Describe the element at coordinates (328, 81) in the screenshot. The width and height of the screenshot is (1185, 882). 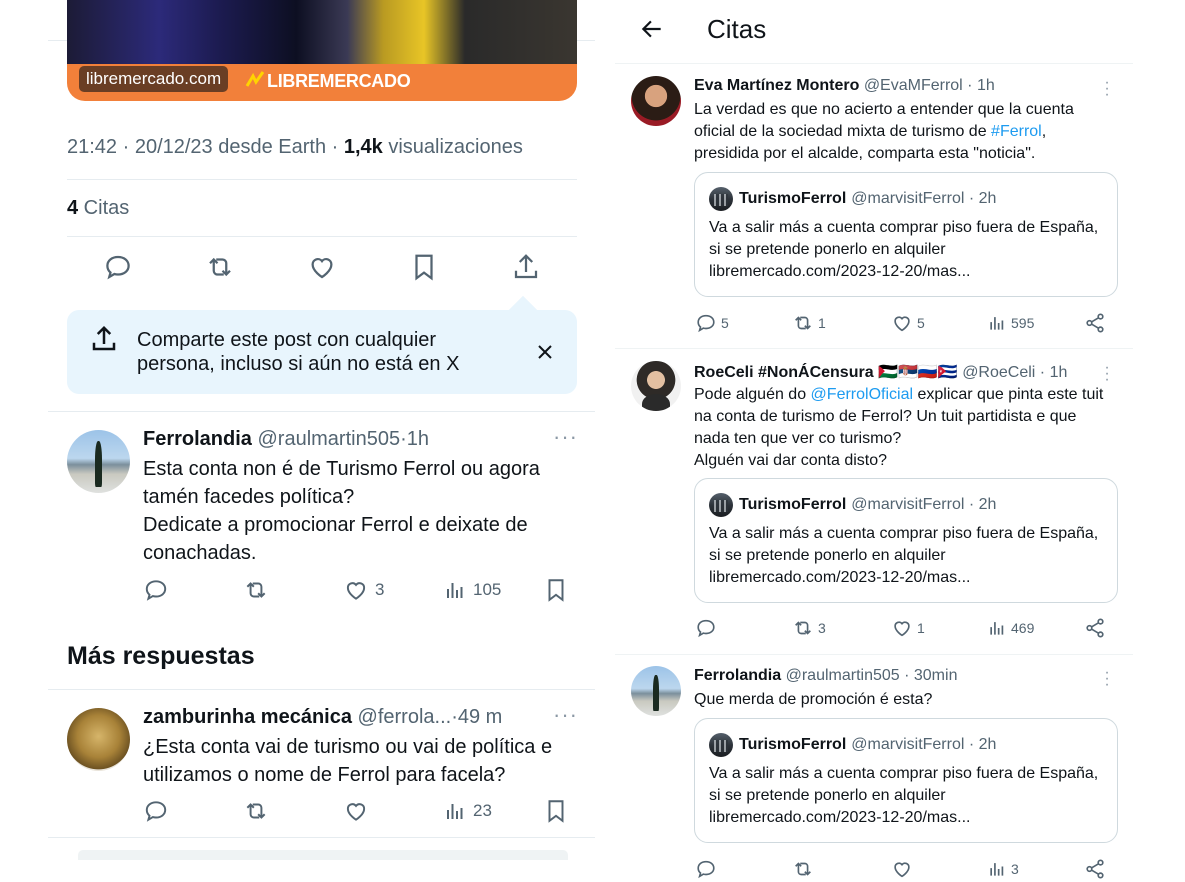
I see `link-card-brand: LIBREMERCADO` at that location.